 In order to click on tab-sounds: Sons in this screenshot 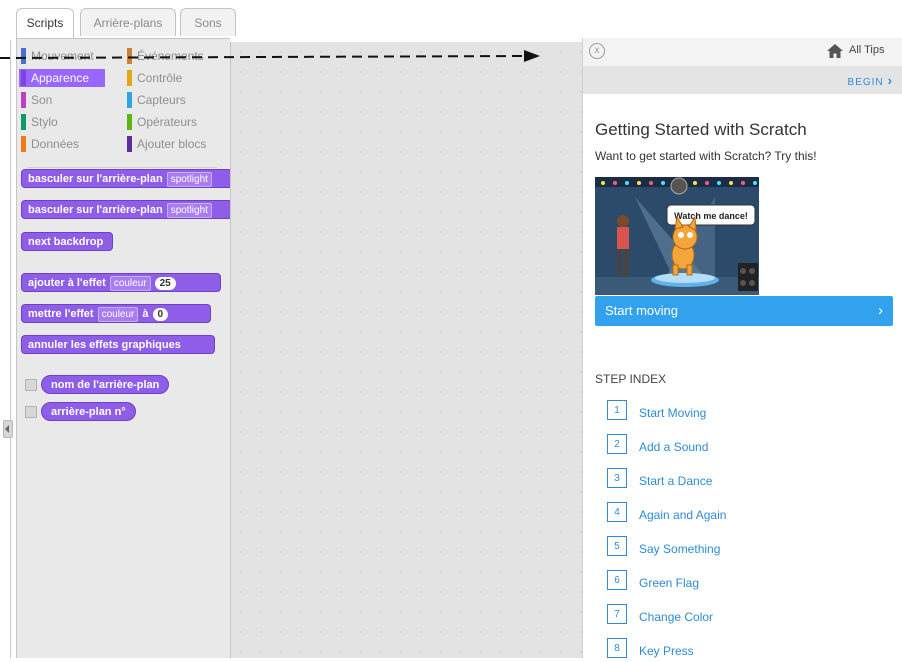, I will do `click(208, 22)`.